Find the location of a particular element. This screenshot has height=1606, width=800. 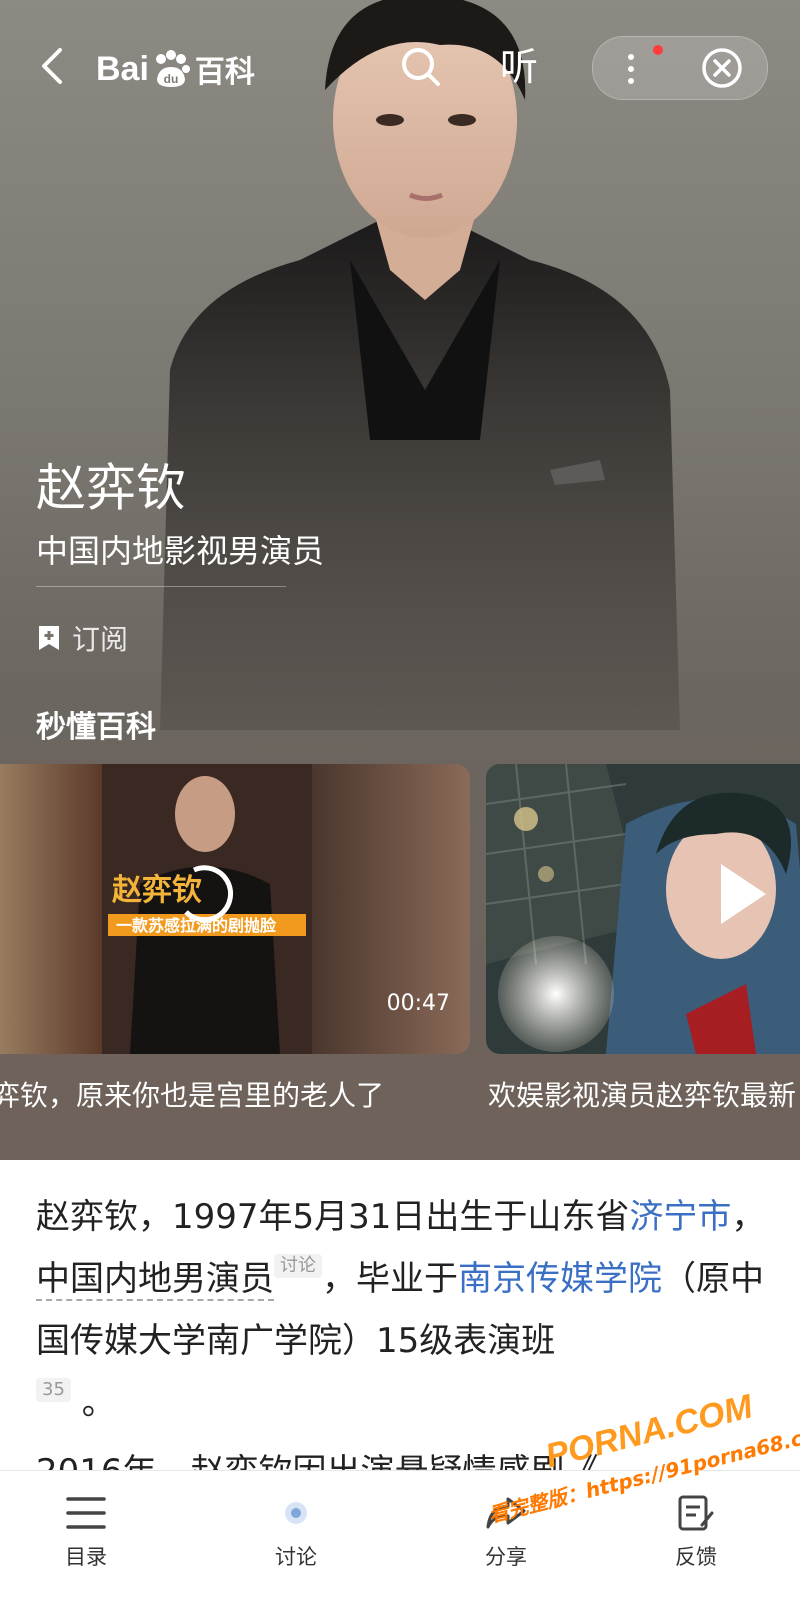

miniapp-capsule is located at coordinates (680, 68).